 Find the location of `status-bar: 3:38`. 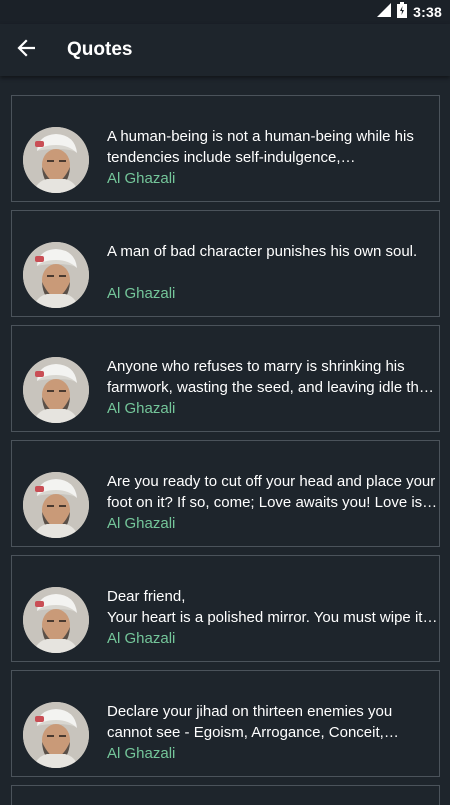

status-bar: 3:38 is located at coordinates (225, 12).